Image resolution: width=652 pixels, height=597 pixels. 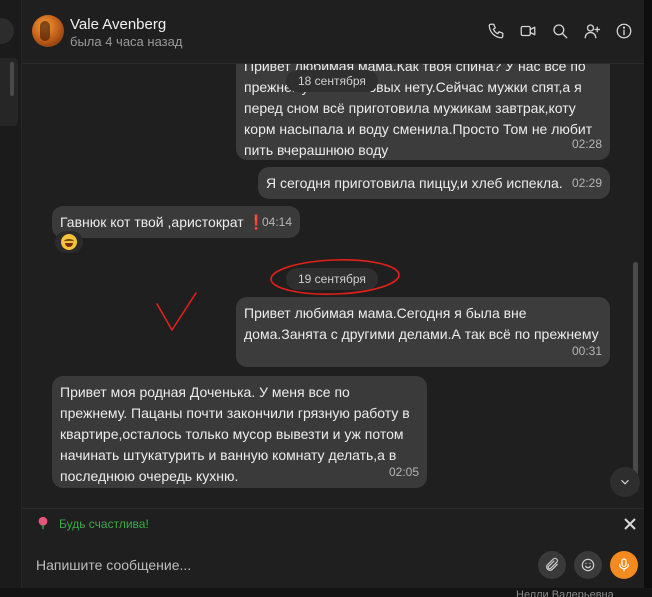 What do you see at coordinates (126, 41) in the screenshot?
I see `contact-status: была 4 часа назад` at bounding box center [126, 41].